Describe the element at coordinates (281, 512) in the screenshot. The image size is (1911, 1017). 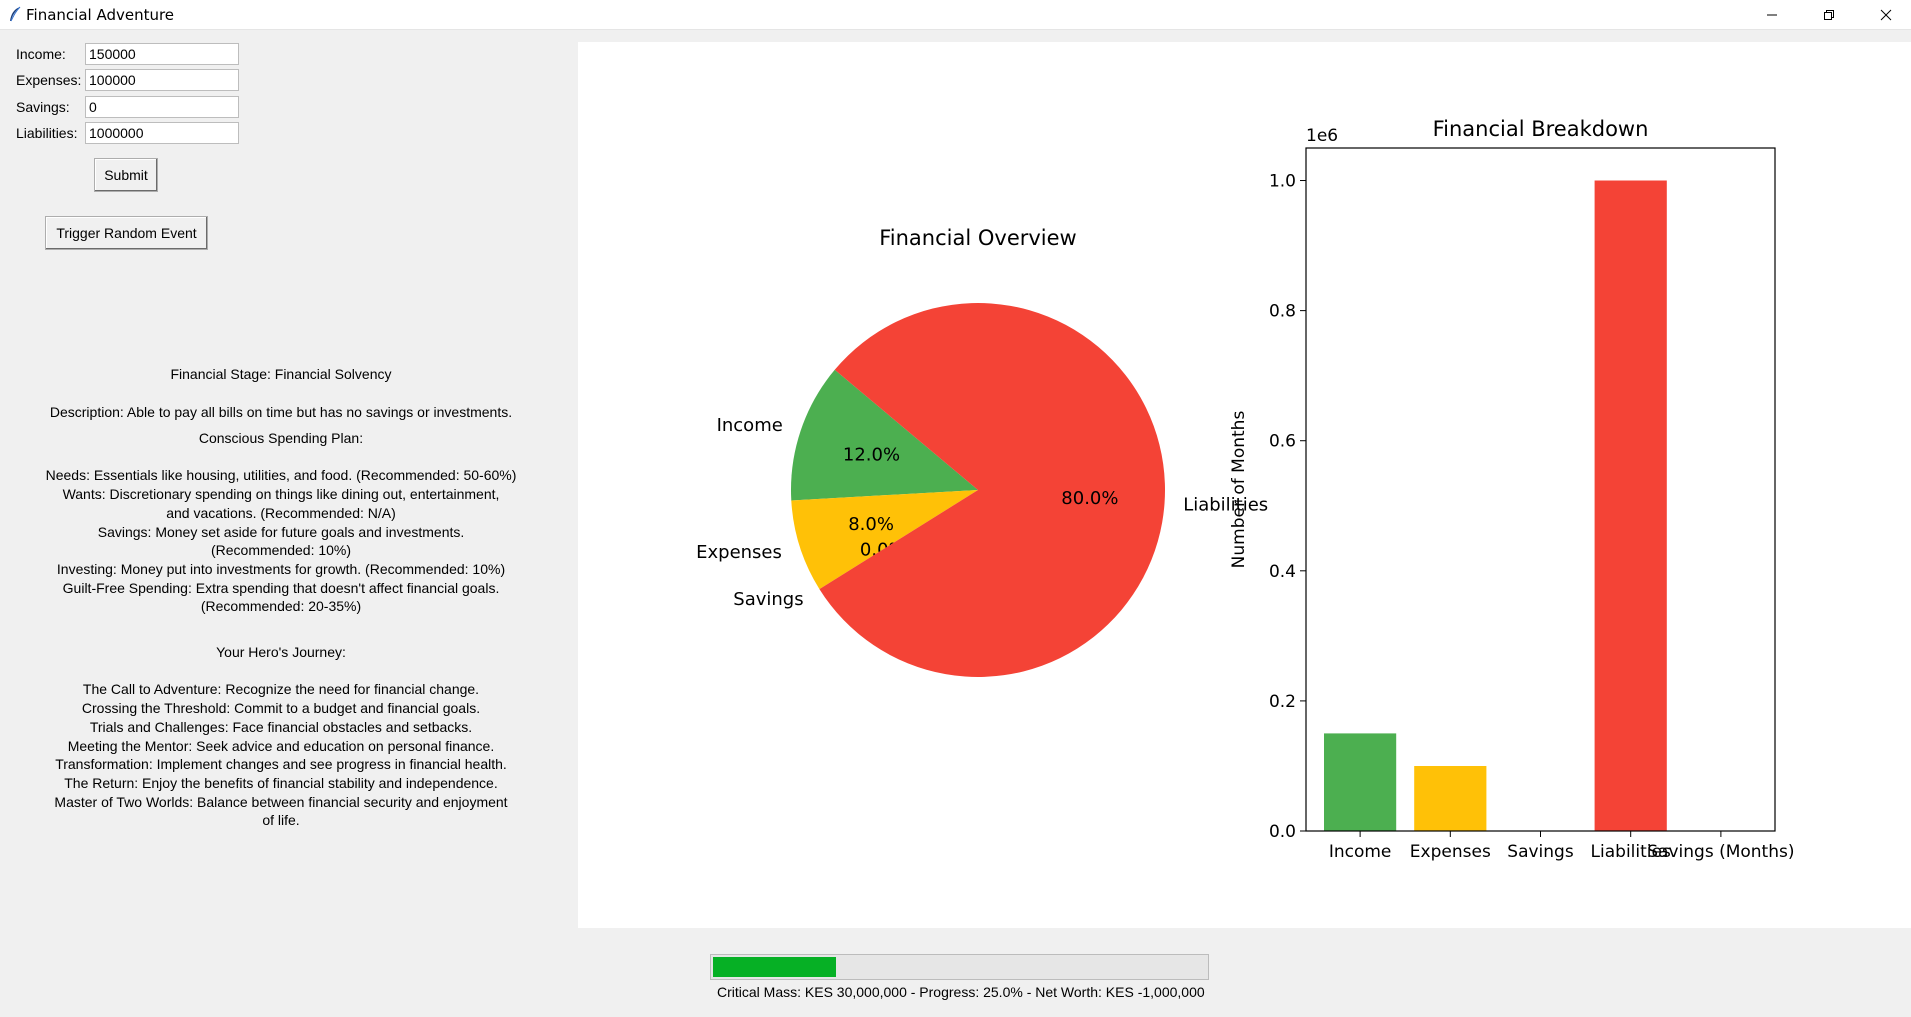
I see `plan-line: and vacations. (Recommended: N/A)` at that location.